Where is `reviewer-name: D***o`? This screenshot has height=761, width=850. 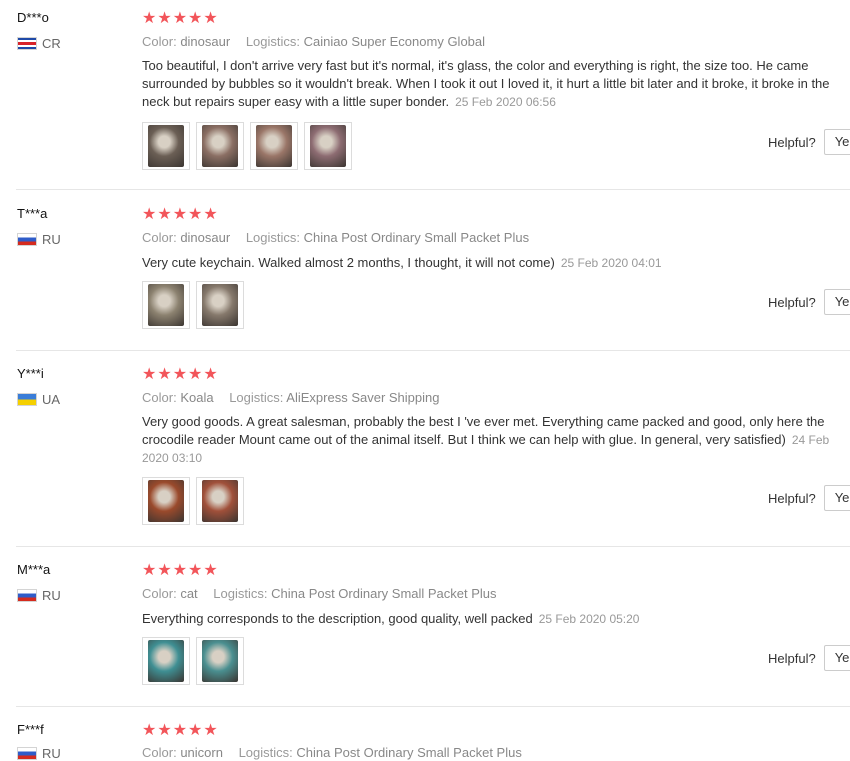 reviewer-name: D***o is located at coordinates (33, 17).